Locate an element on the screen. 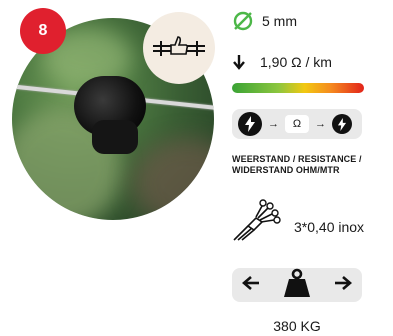 The image size is (393, 336). resistance-spec: 1,90 Ω / km is located at coordinates (282, 62).